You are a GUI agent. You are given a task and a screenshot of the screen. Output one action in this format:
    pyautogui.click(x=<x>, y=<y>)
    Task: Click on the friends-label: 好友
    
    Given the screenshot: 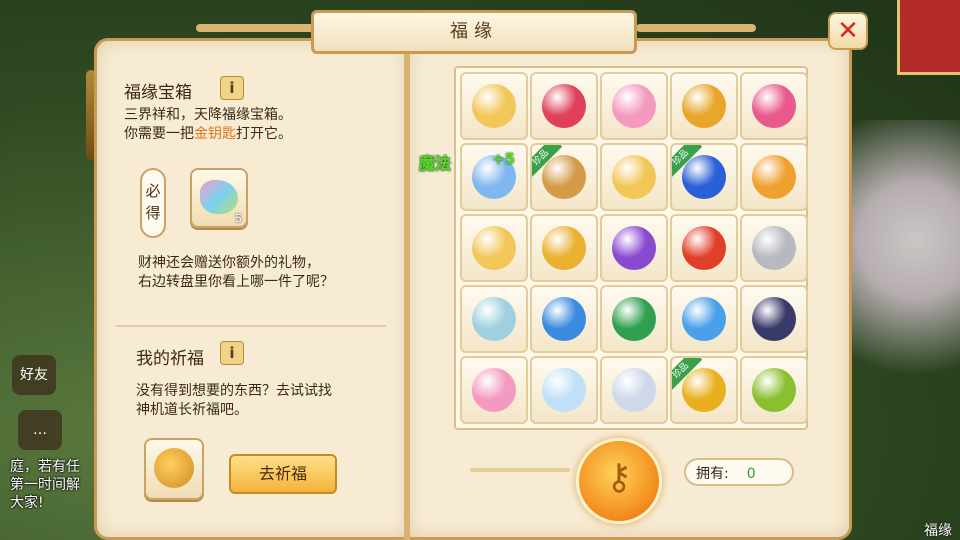 What is the action you would take?
    pyautogui.click(x=34, y=375)
    